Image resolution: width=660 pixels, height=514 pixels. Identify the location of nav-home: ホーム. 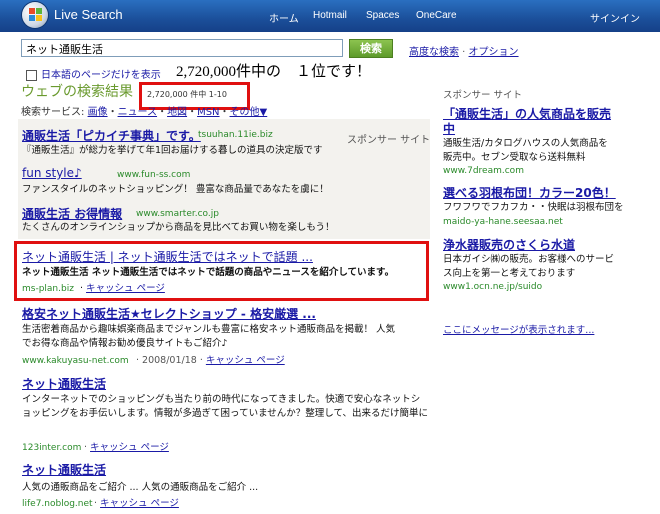
(284, 17).